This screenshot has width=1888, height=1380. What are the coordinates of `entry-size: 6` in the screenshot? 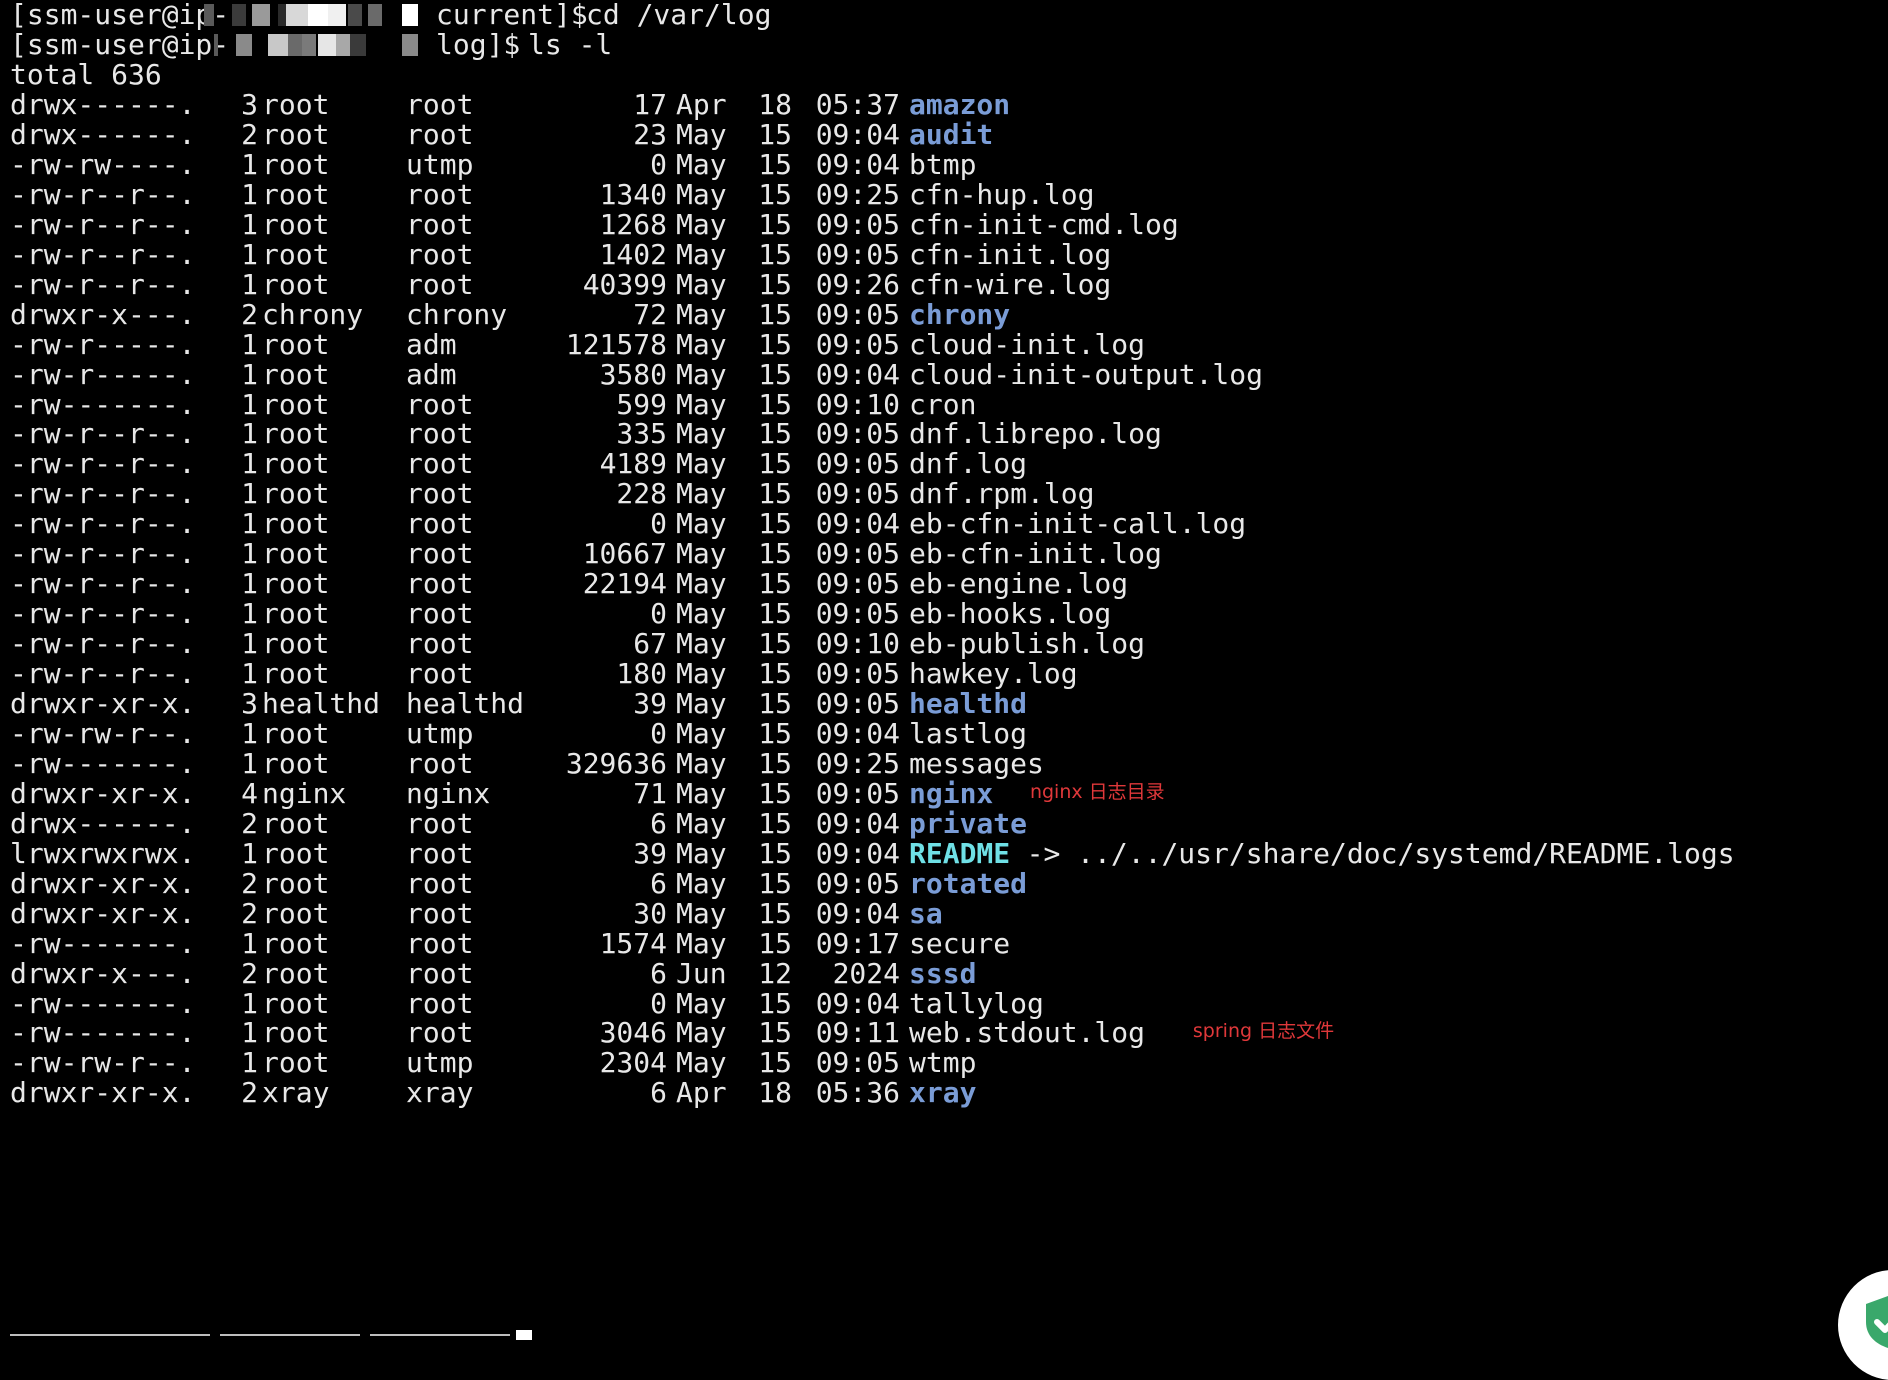 It's located at (658, 1093).